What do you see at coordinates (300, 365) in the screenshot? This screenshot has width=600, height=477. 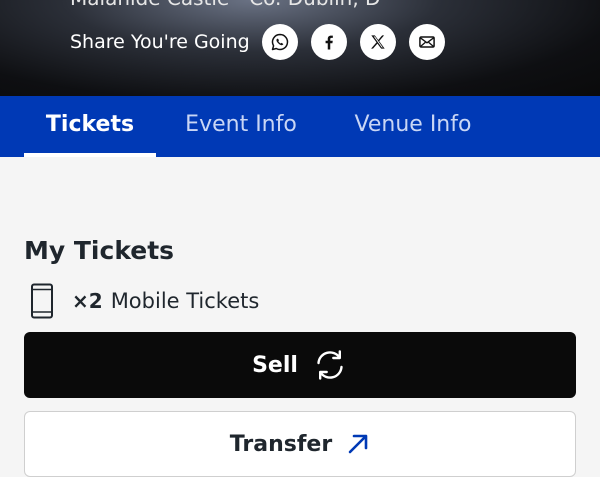 I see `sell-button: Sell` at bounding box center [300, 365].